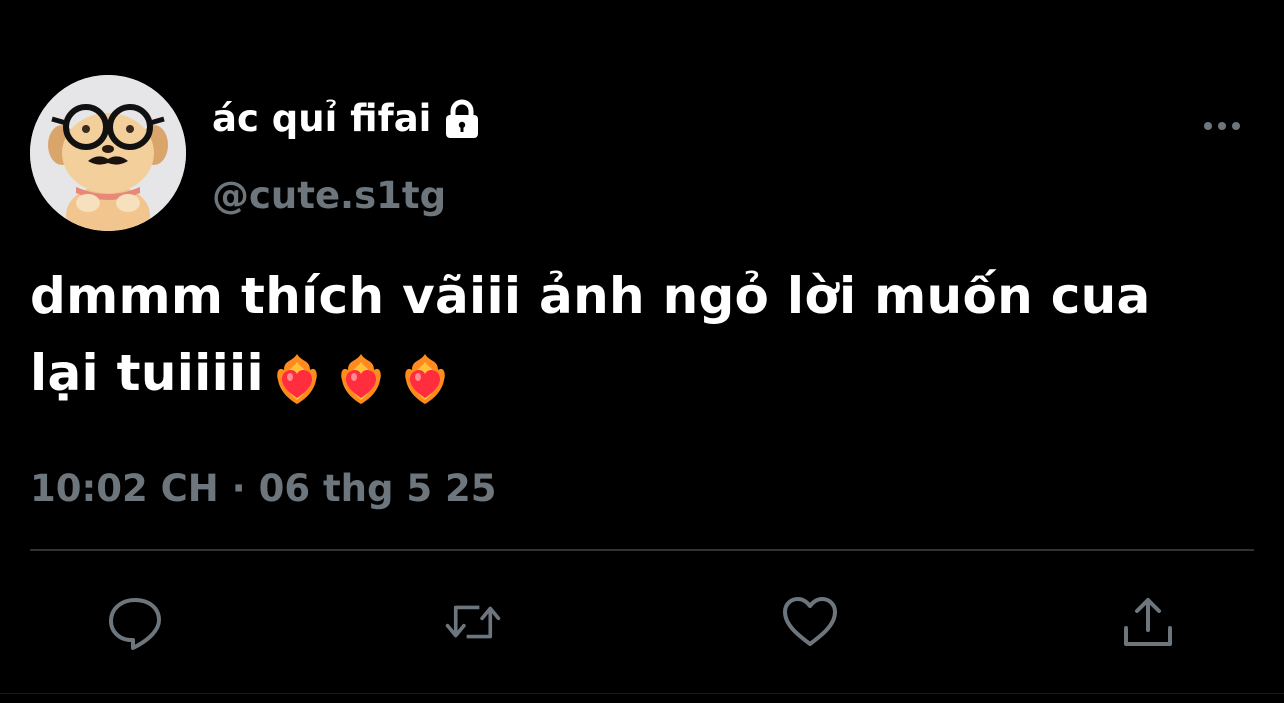 The width and height of the screenshot is (1284, 703). Describe the element at coordinates (642, 622) in the screenshot. I see `action-bar` at that location.